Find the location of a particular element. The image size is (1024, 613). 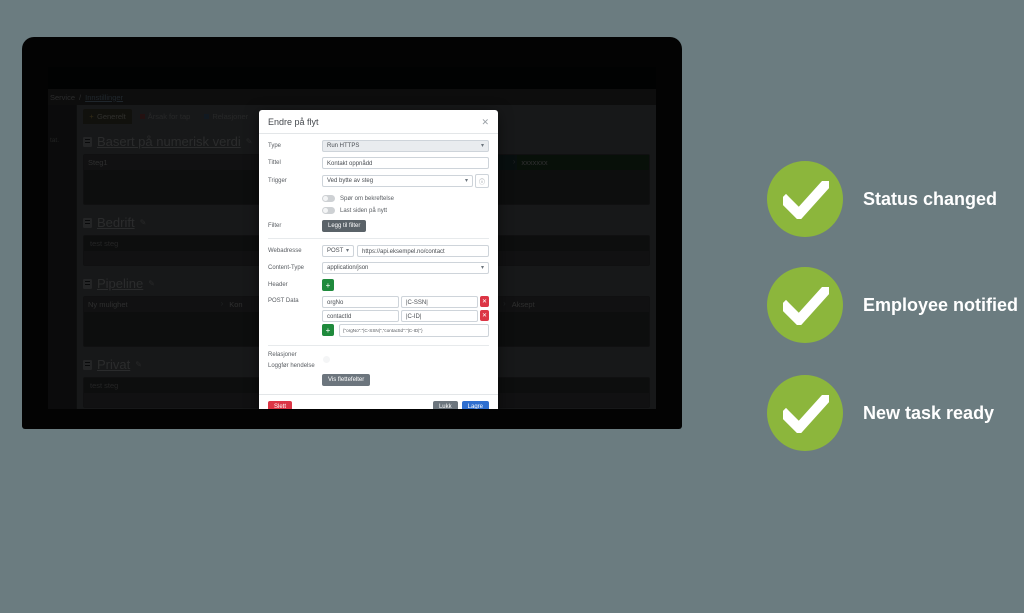

type-select: Run HTTPS ▾ is located at coordinates (405, 146).